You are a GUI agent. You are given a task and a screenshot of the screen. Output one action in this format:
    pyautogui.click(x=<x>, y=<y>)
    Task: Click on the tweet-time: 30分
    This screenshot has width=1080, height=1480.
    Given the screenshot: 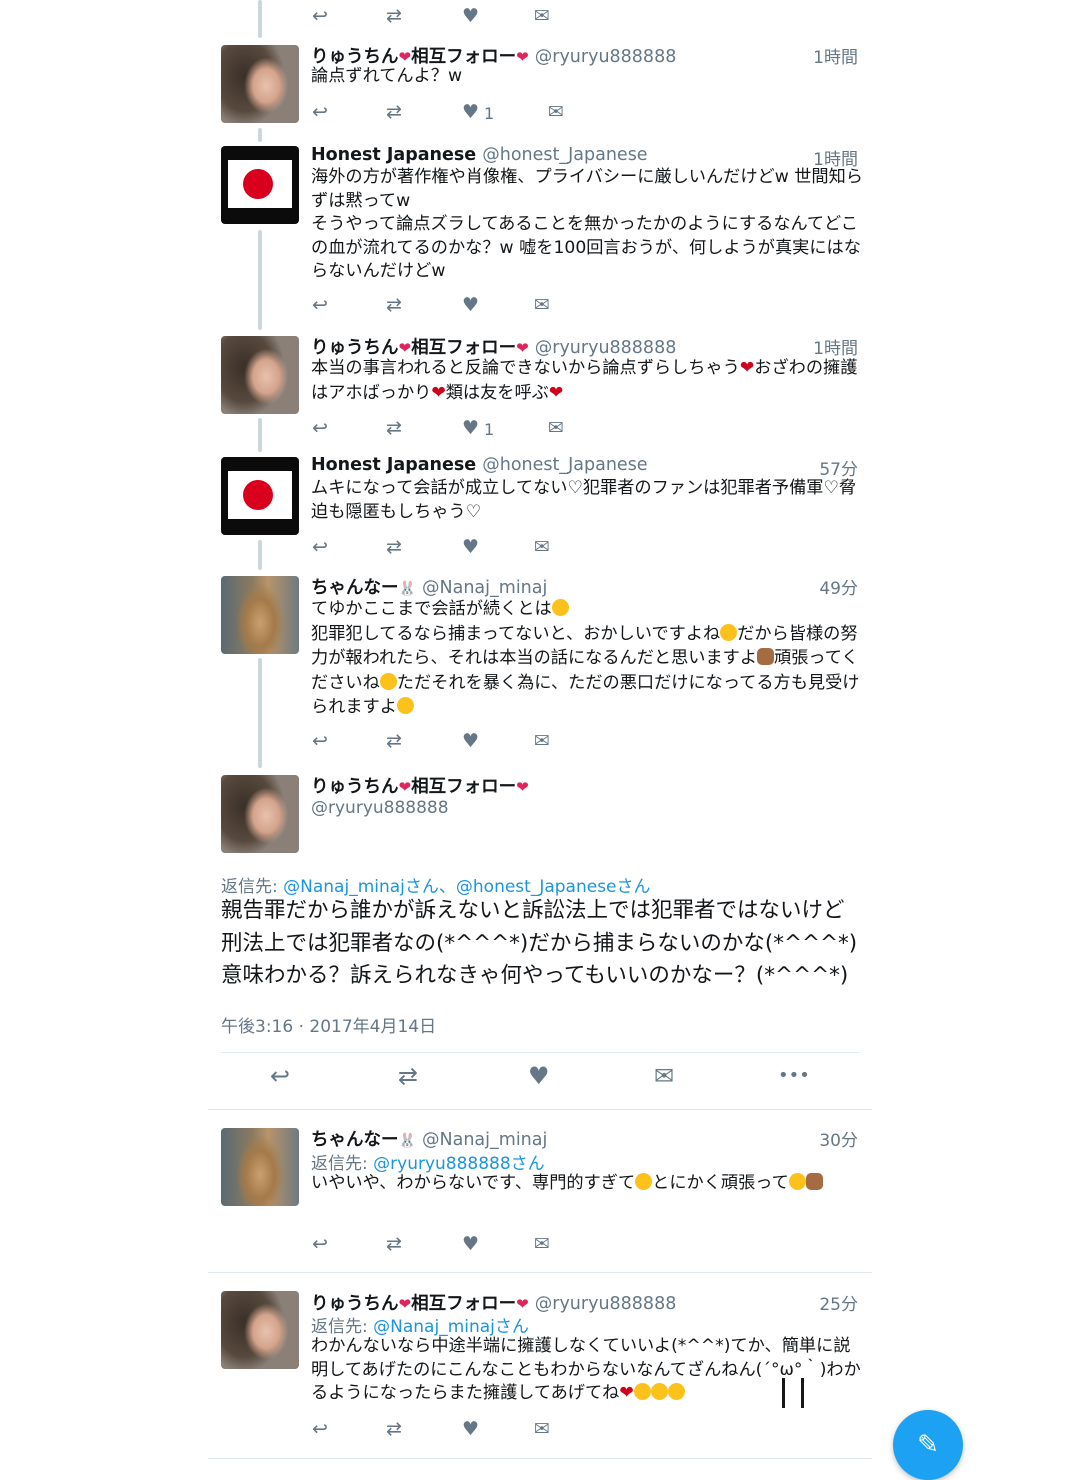 What is the action you would take?
    pyautogui.click(x=818, y=1138)
    